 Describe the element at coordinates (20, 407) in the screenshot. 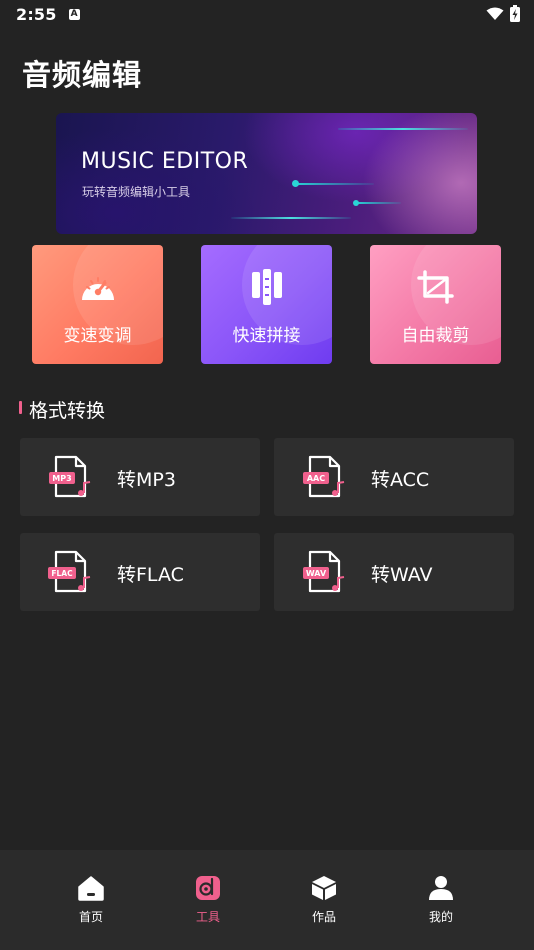

I see `section-marker` at that location.